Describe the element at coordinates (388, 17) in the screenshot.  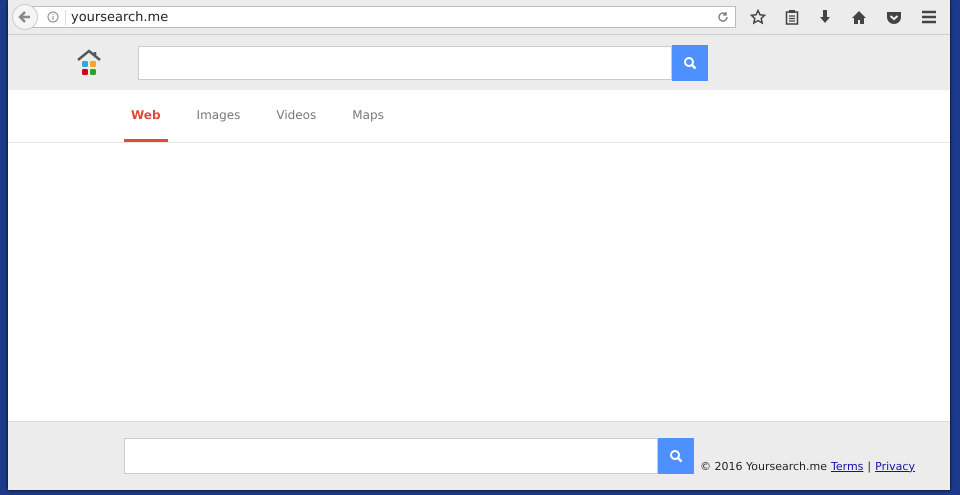
I see `url-text: yoursearch.me` at that location.